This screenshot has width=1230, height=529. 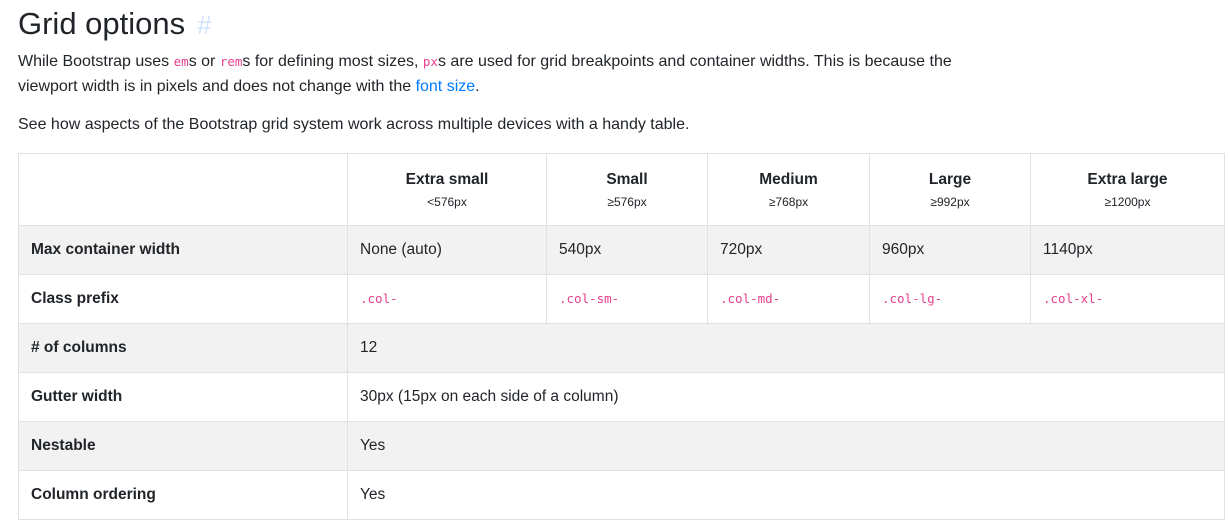 What do you see at coordinates (788, 179) in the screenshot?
I see `header-label: Medium` at bounding box center [788, 179].